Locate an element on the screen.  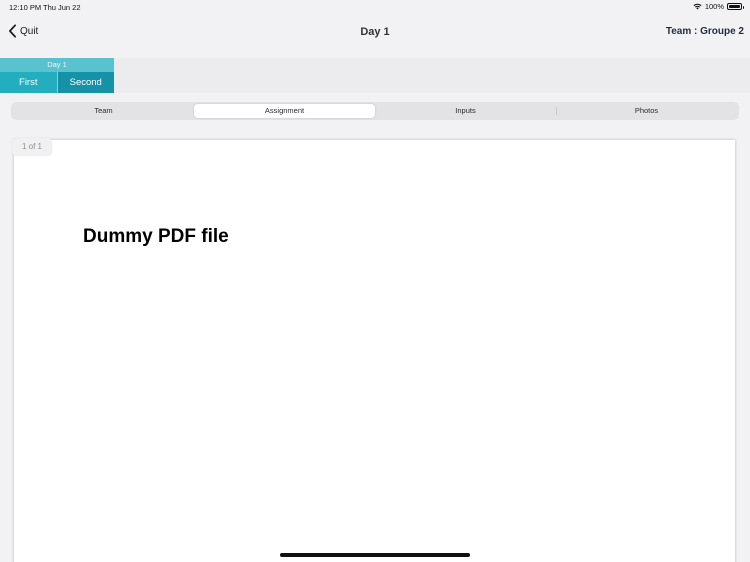
navigation-bar: Quit Day 1 Team : Groupe 2 is located at coordinates (375, 33).